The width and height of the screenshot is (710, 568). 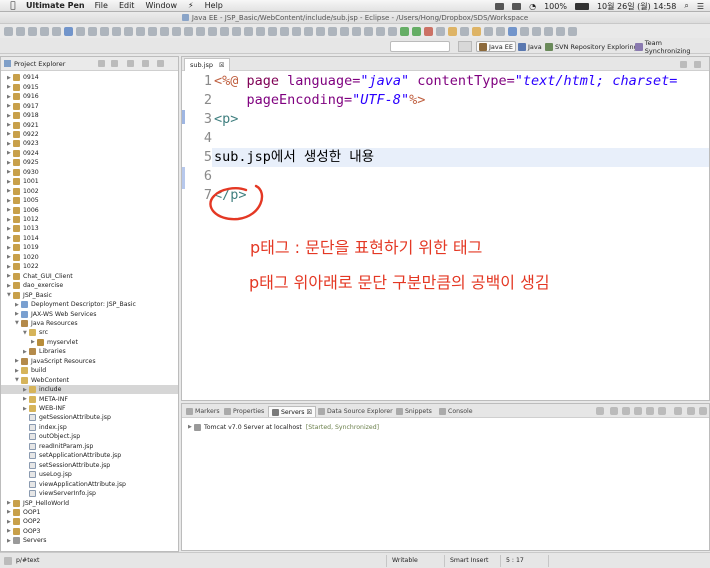 I want to click on tree-item: ▶ JavaScript Resources, so click(x=89, y=362).